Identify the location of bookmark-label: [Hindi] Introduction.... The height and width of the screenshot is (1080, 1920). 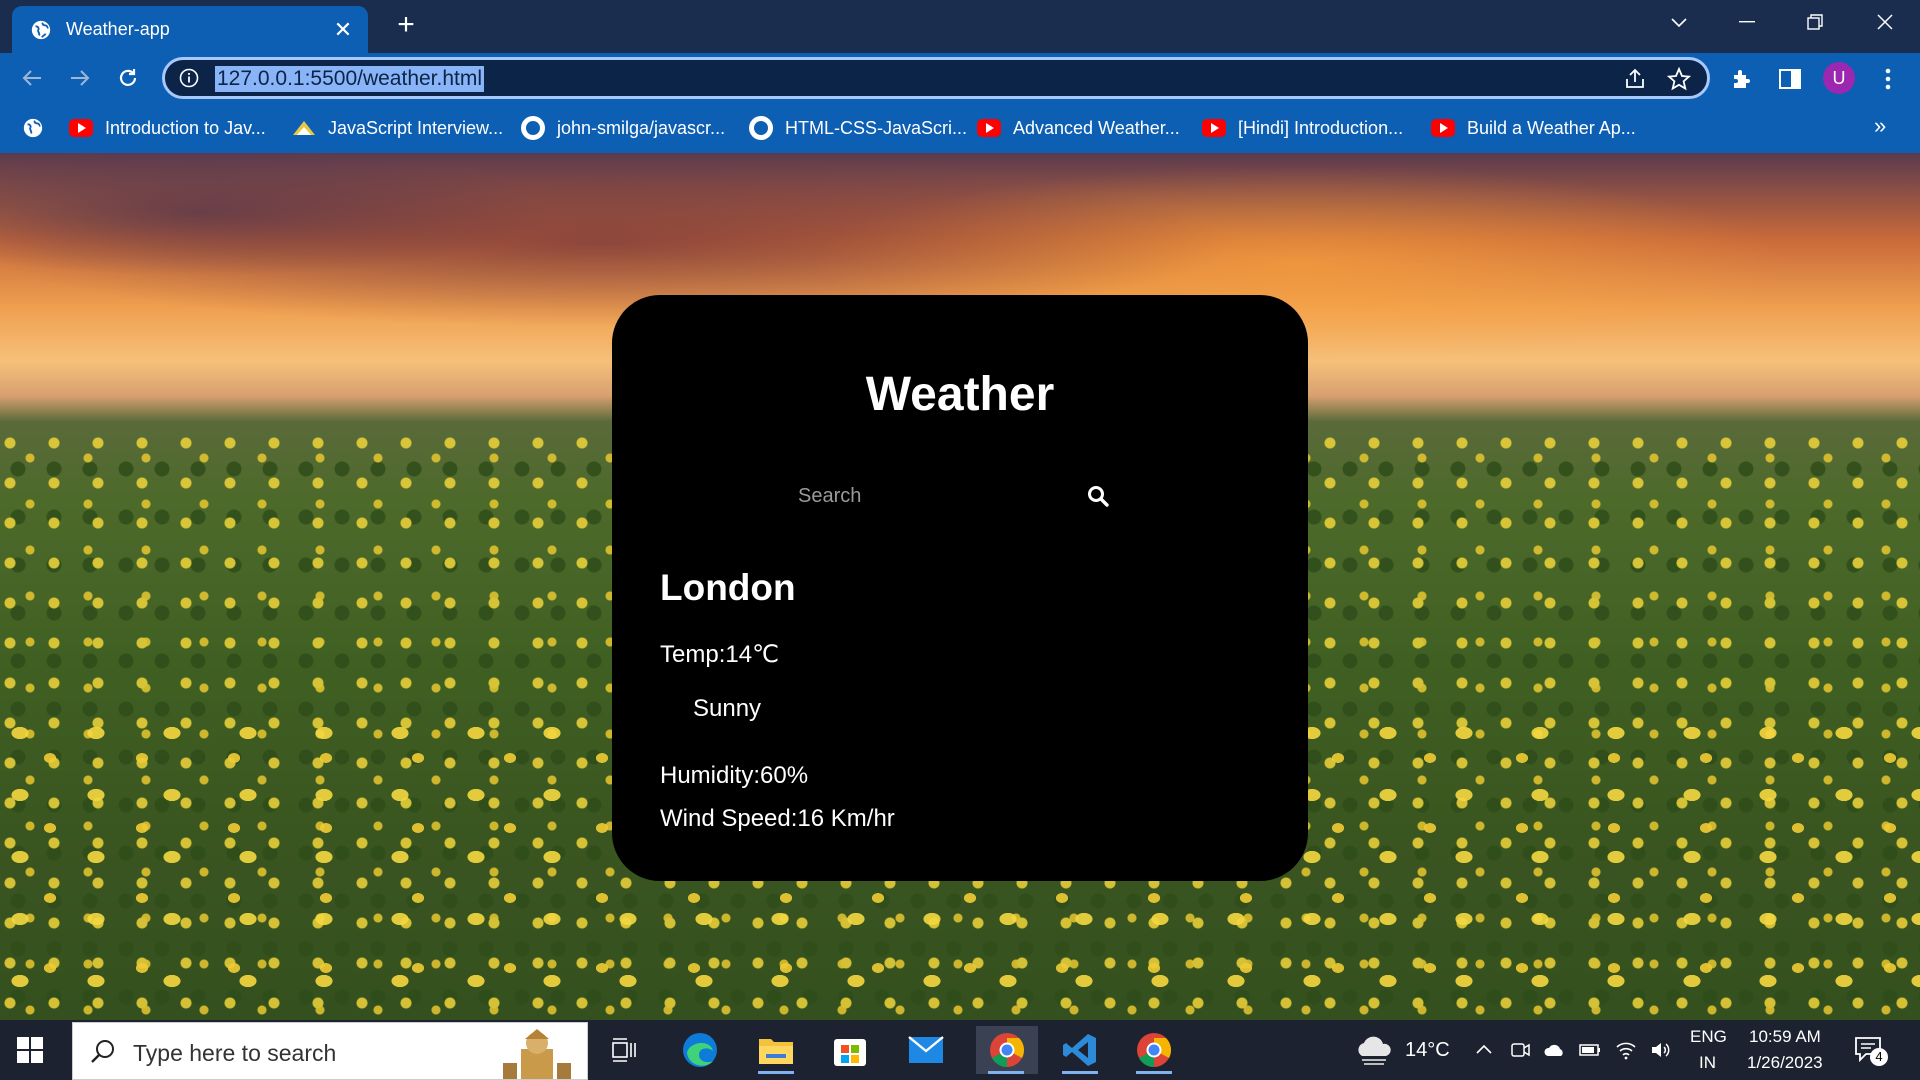
(1321, 127).